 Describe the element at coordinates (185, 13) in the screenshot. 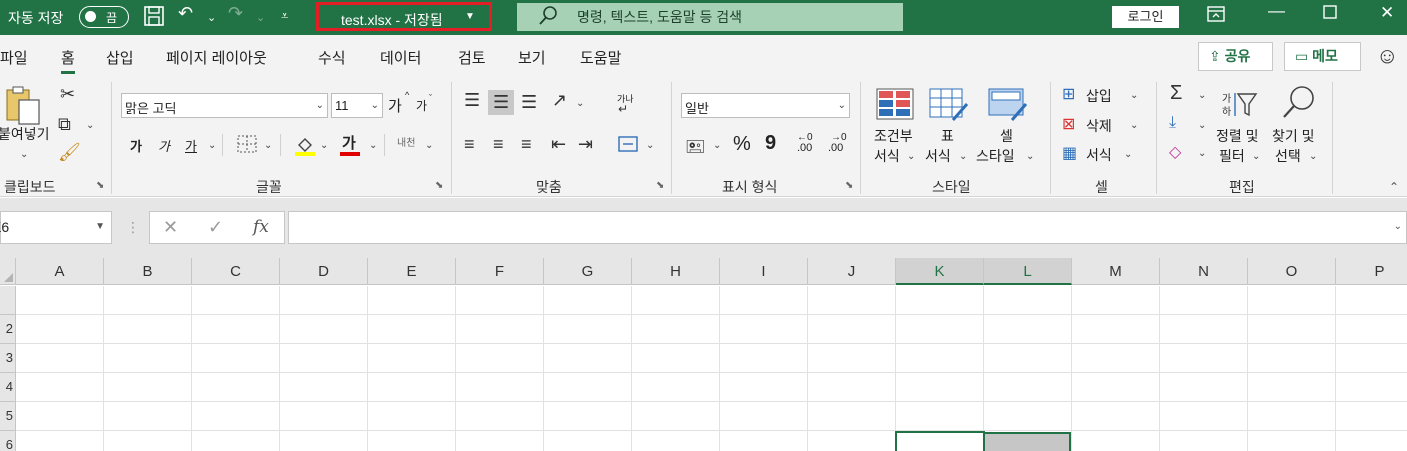

I see `undo-icon: ↶` at that location.